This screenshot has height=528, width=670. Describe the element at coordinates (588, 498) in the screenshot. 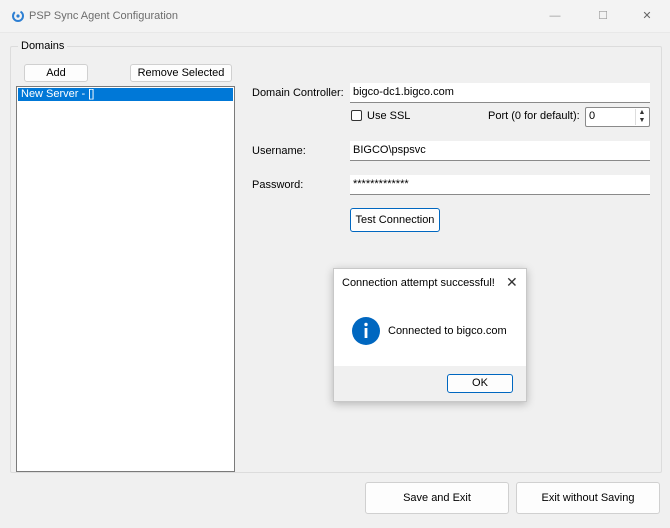

I see `exit-without-saving-button: Exit without Saving` at that location.